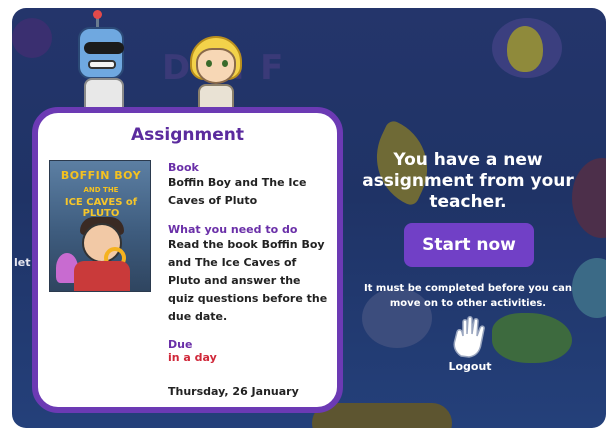 This screenshot has width=606, height=430. Describe the element at coordinates (192, 357) in the screenshot. I see `due-relative: in a day` at that location.